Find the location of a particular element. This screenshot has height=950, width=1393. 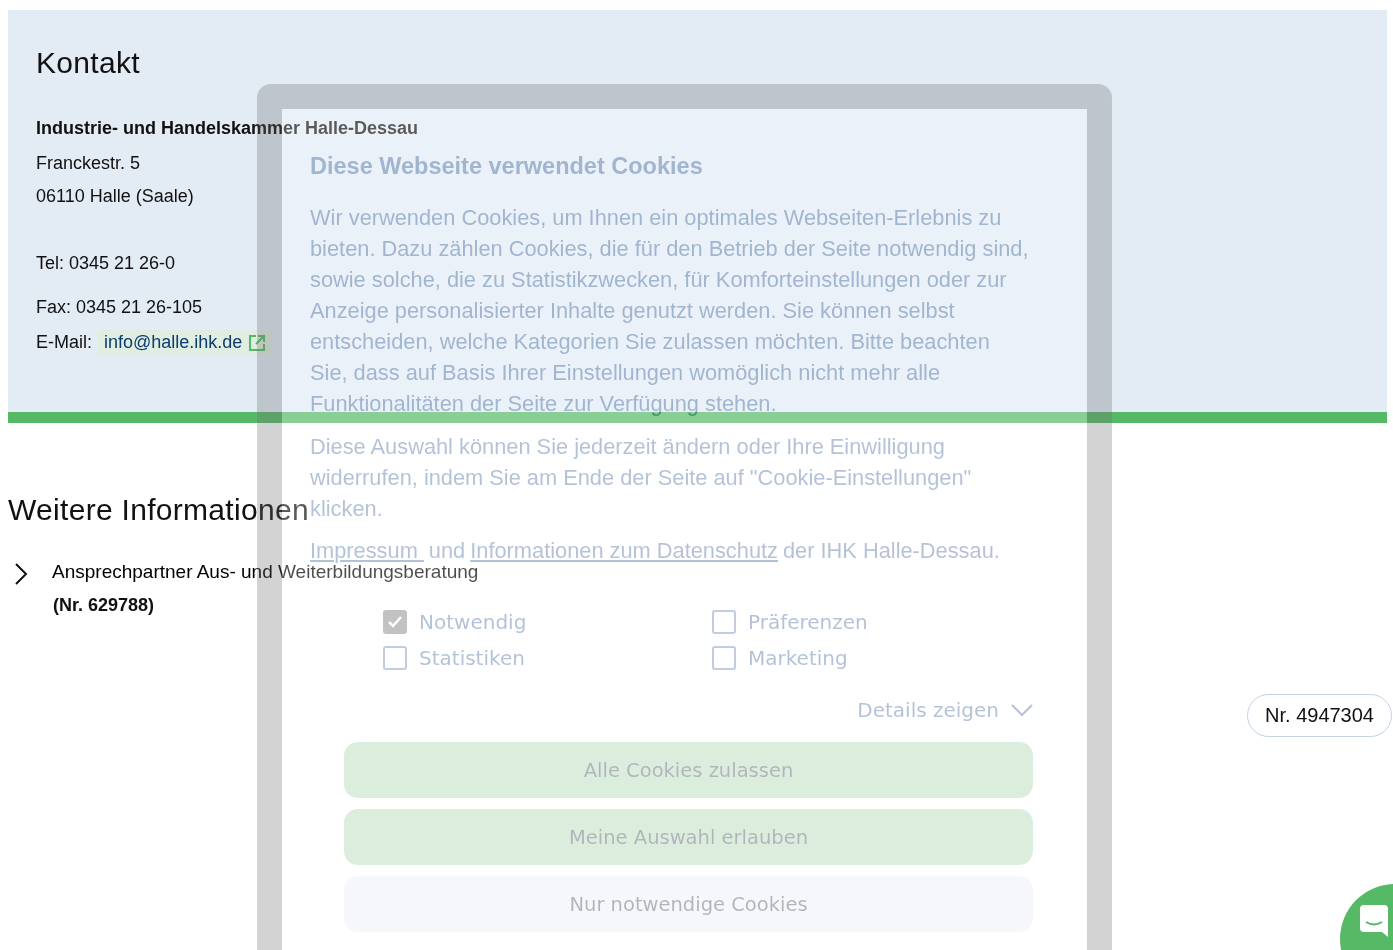

chat-icon is located at coordinates (1374, 921).